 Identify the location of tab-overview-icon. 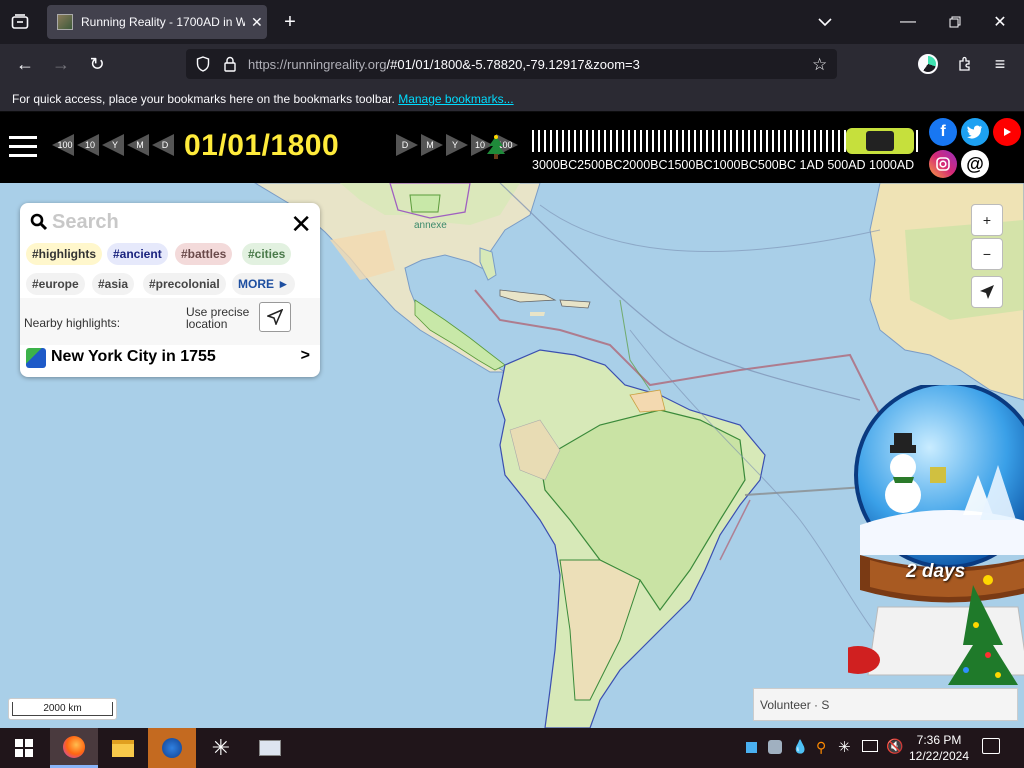
(20, 22).